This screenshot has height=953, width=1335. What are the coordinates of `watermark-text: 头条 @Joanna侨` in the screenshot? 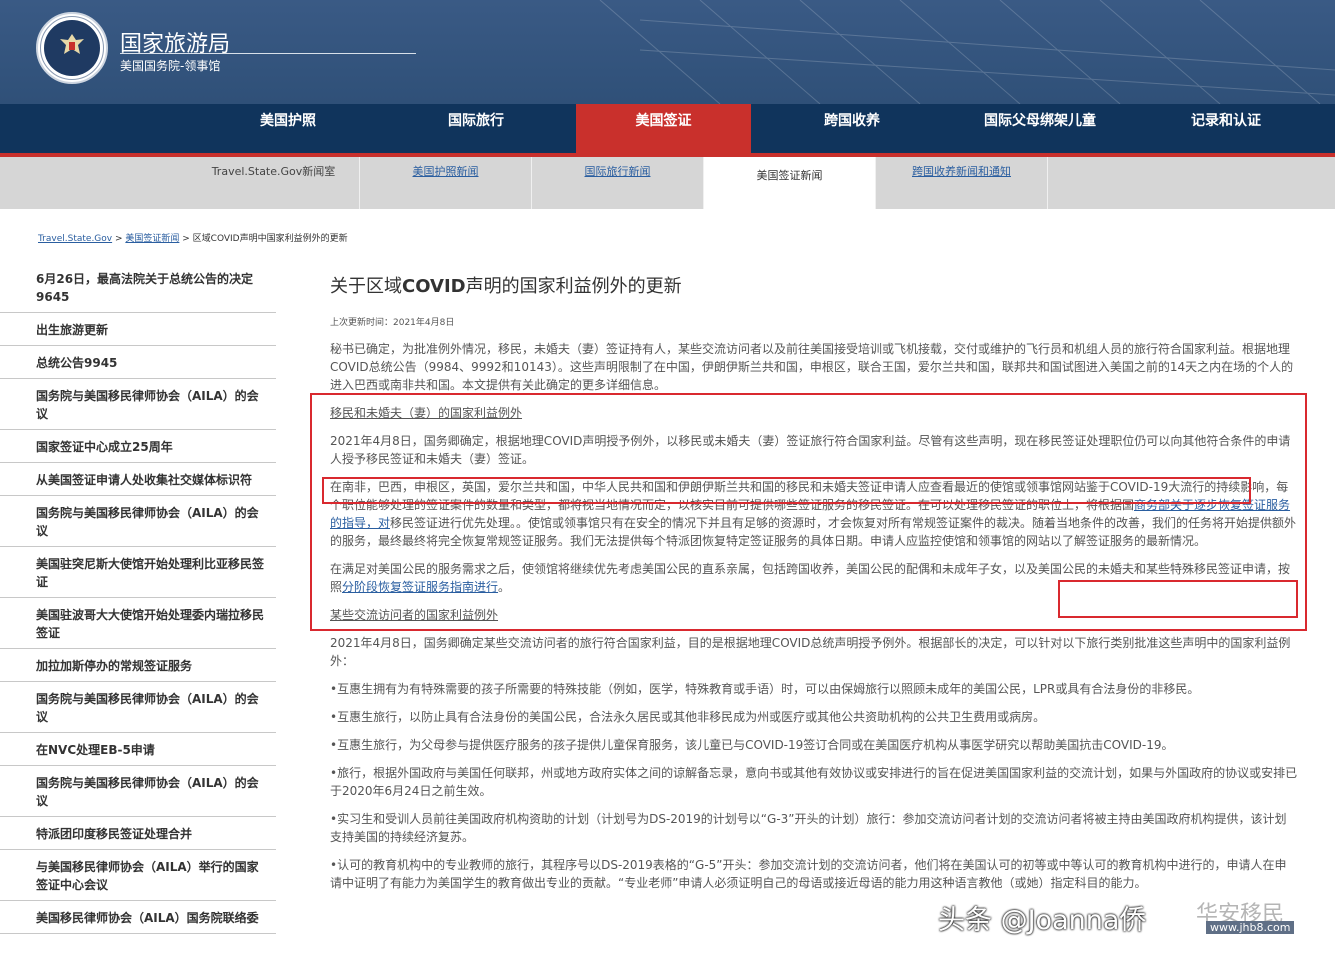 It's located at (1042, 920).